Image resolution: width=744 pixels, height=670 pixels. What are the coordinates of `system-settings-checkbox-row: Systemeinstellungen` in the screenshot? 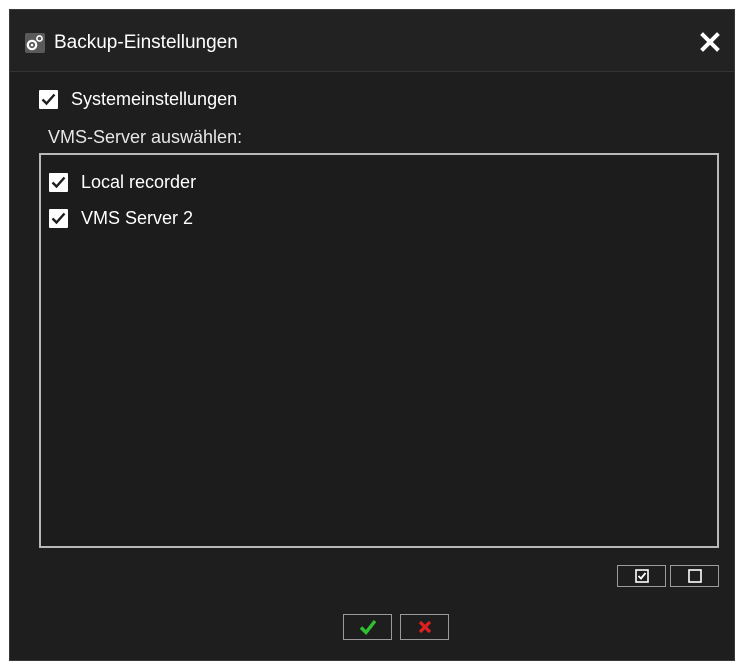 It's located at (138, 99).